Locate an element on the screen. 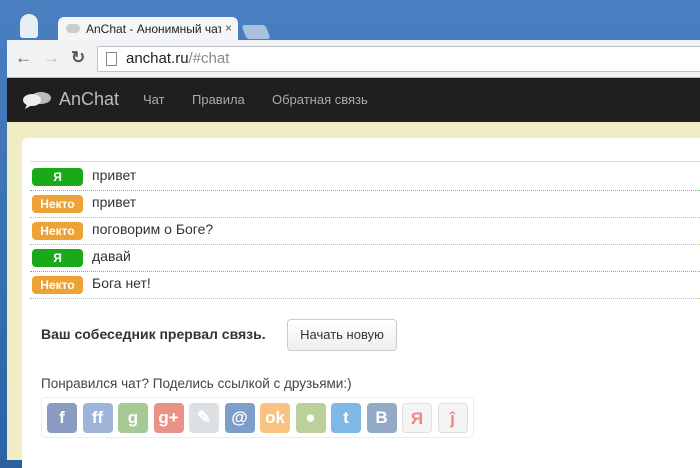 The width and height of the screenshot is (700, 468). url-path: /#chat is located at coordinates (209, 58).